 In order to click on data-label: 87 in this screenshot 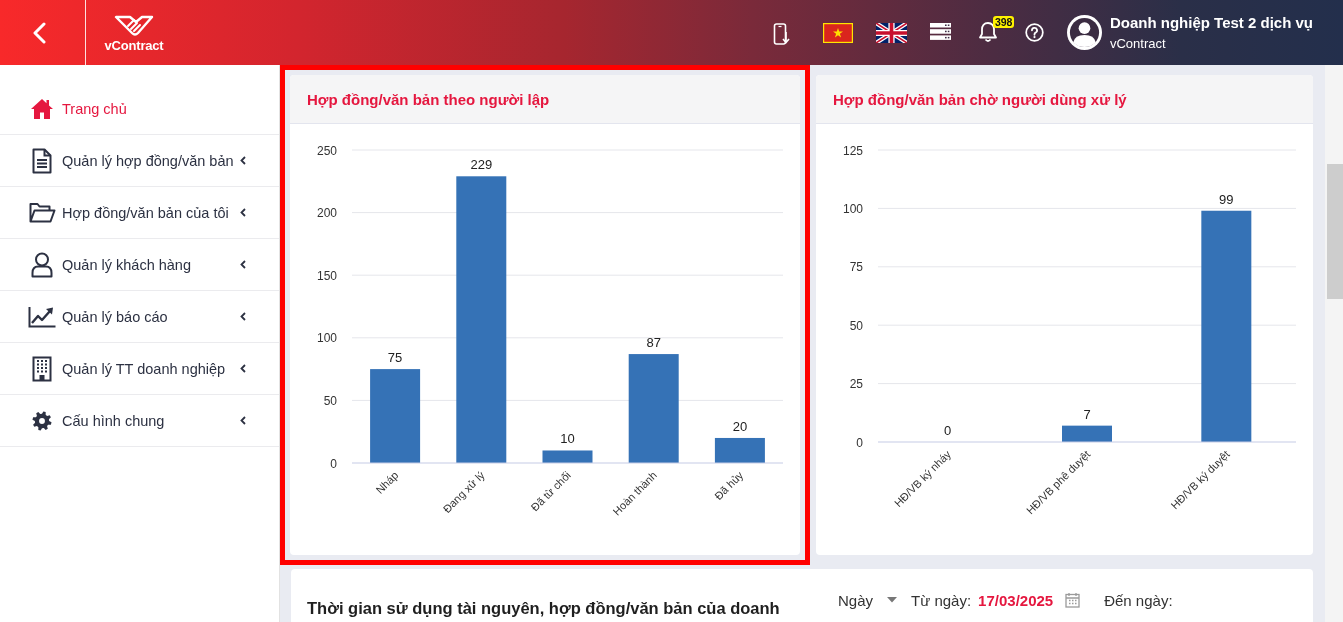, I will do `click(653, 343)`.